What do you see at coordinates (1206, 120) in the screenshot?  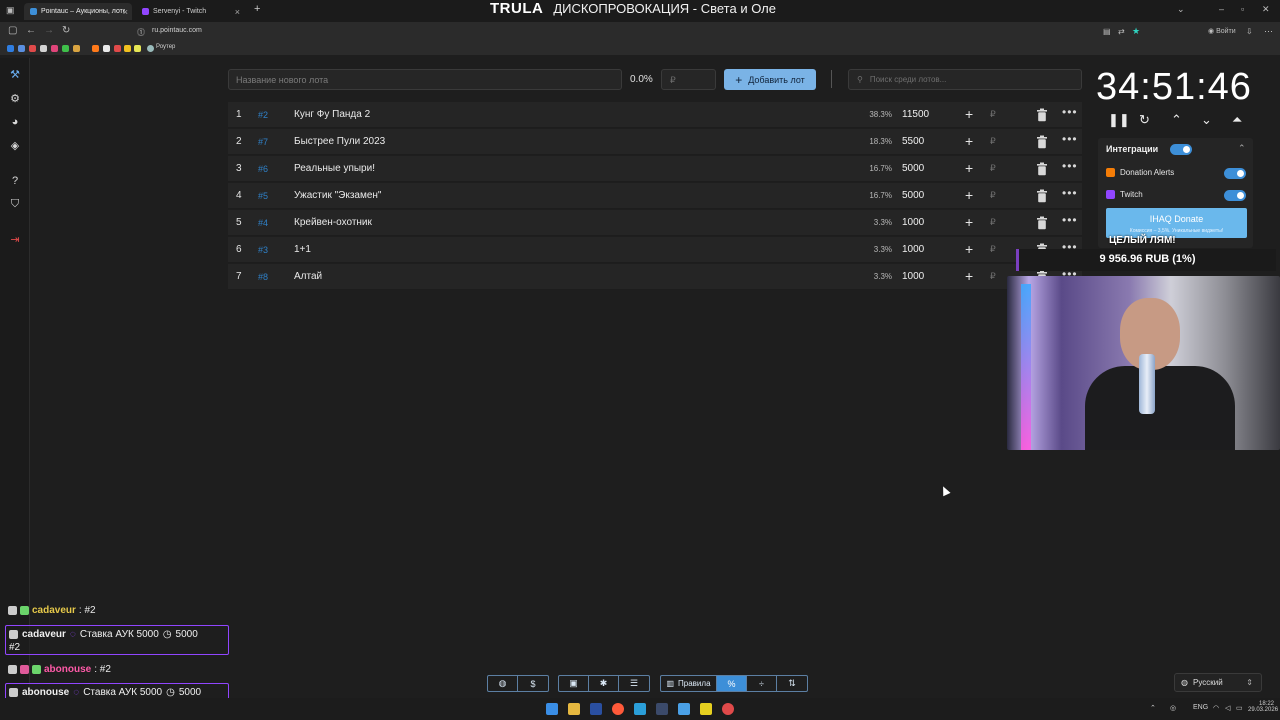 I see `chevron-down-icon: ⌄` at bounding box center [1206, 120].